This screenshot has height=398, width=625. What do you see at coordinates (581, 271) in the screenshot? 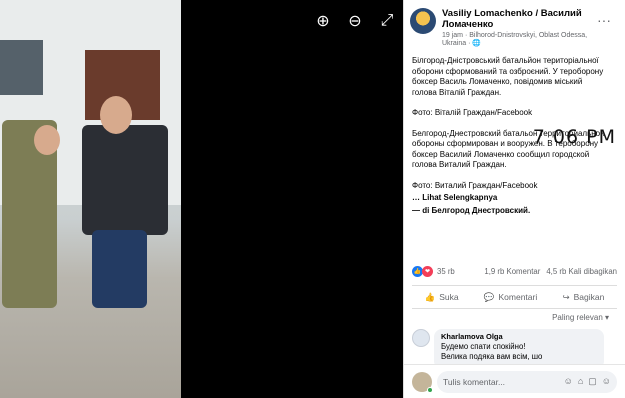
I see `share-count: 4,5 rb Kali dibagikan` at bounding box center [581, 271].